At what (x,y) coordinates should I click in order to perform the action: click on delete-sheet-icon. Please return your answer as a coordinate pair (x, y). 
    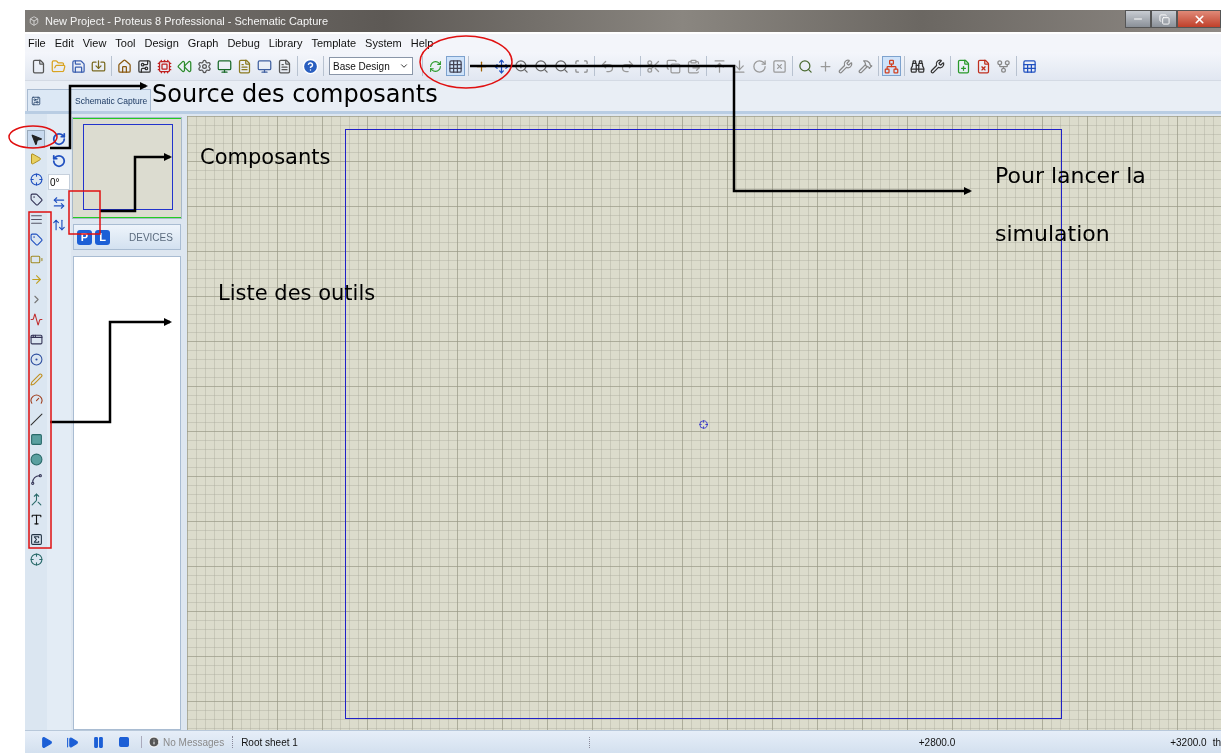
    Looking at the image, I should click on (983, 66).